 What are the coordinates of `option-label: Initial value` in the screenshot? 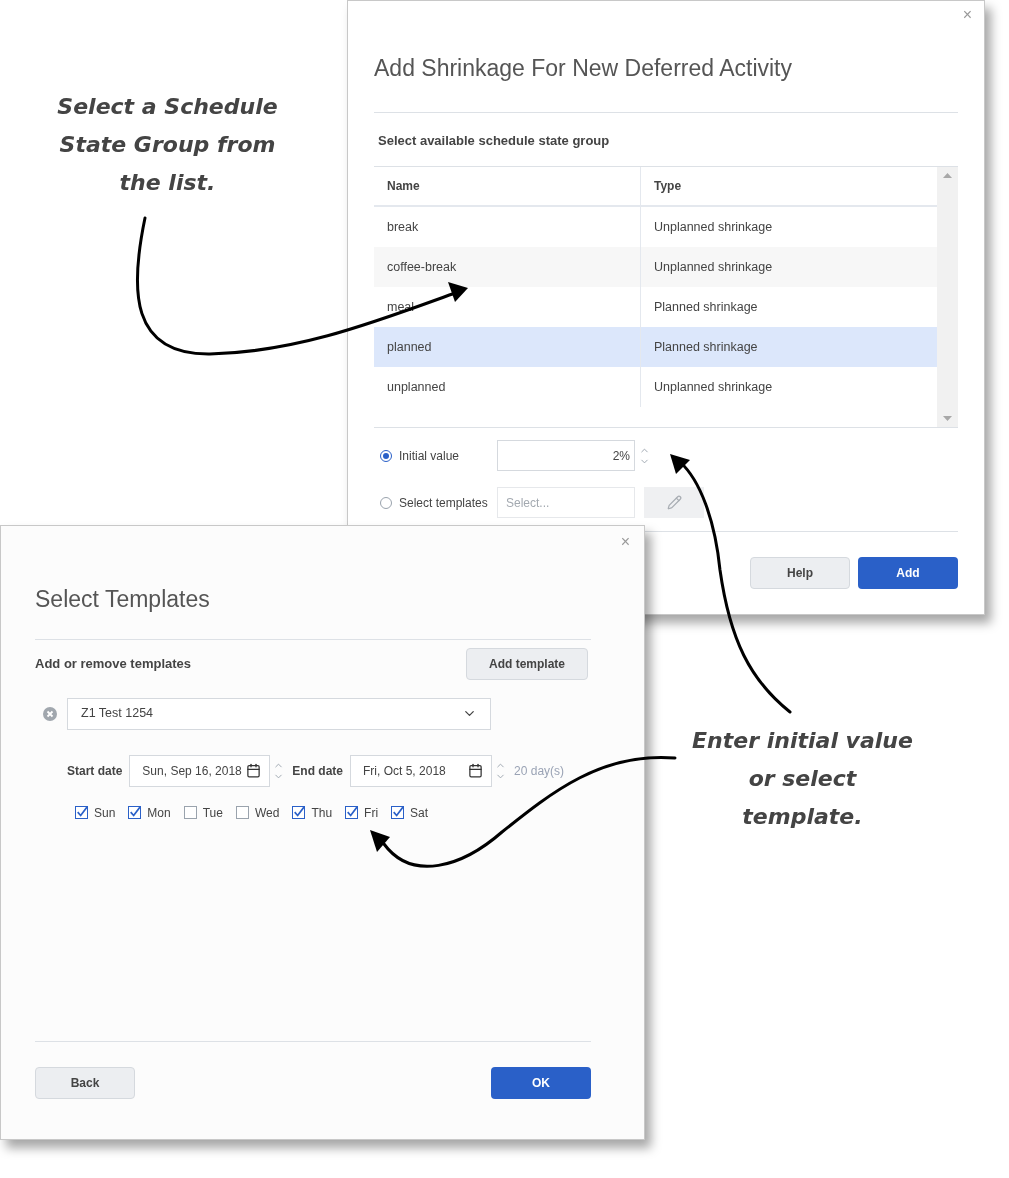 It's located at (430, 456).